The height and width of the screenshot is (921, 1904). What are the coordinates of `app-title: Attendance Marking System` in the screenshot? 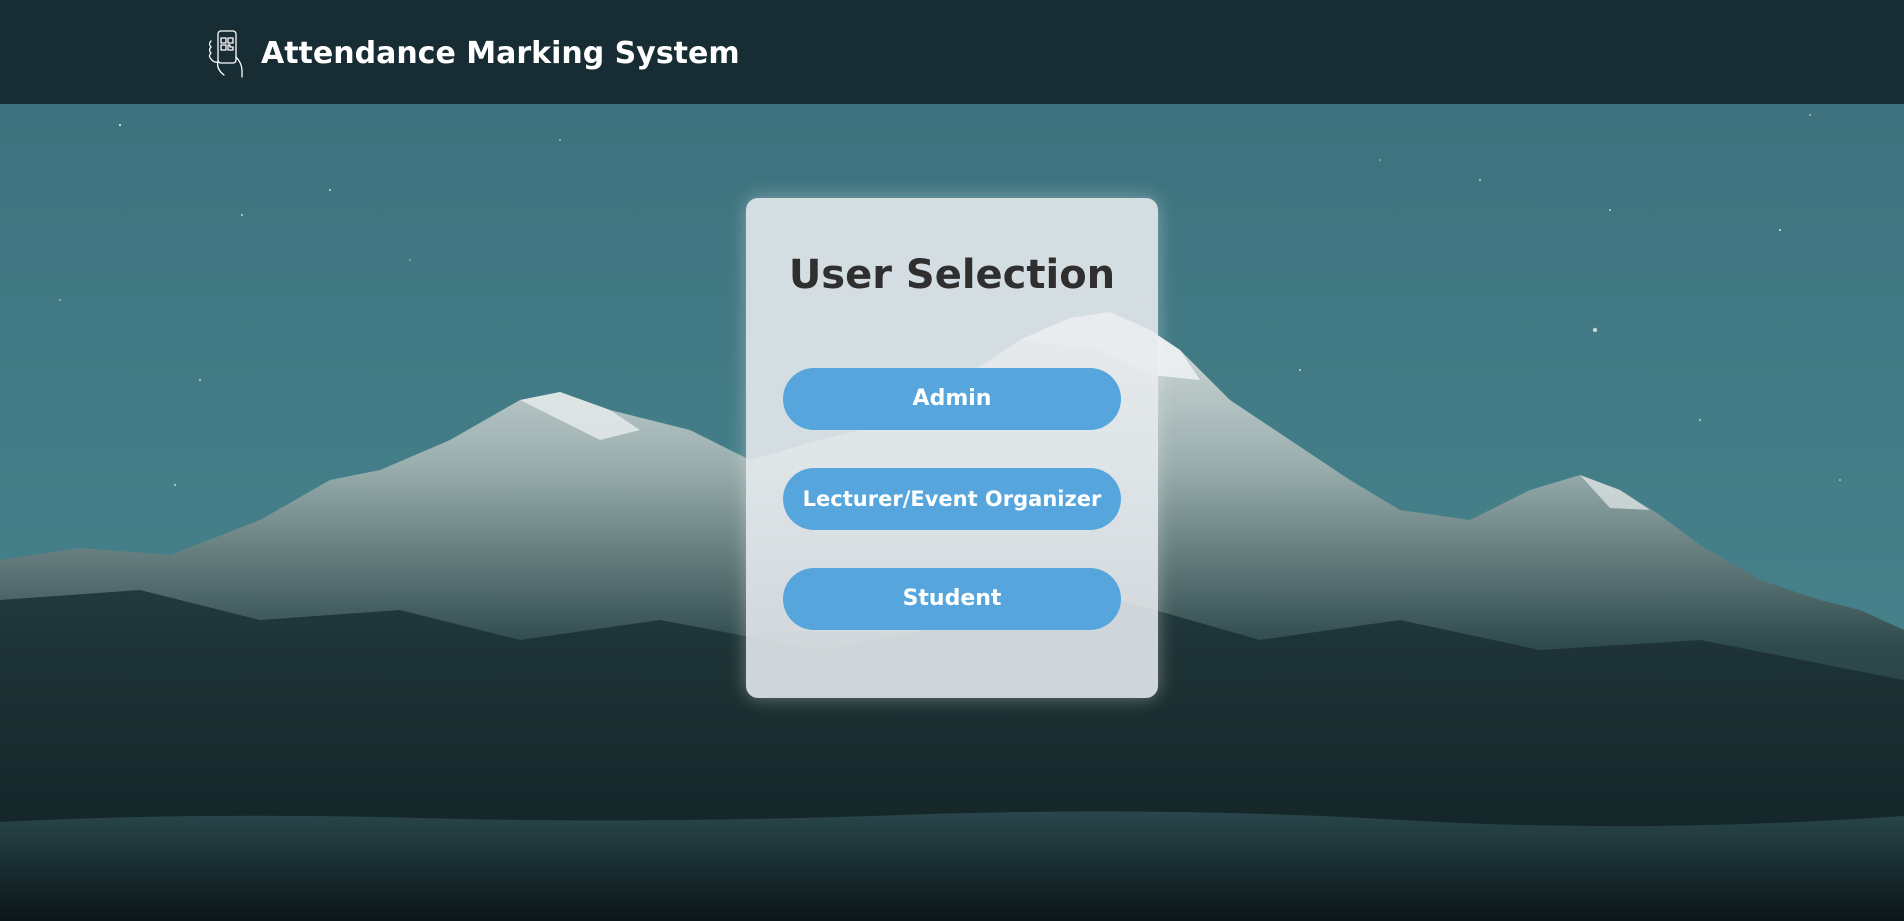 It's located at (500, 53).